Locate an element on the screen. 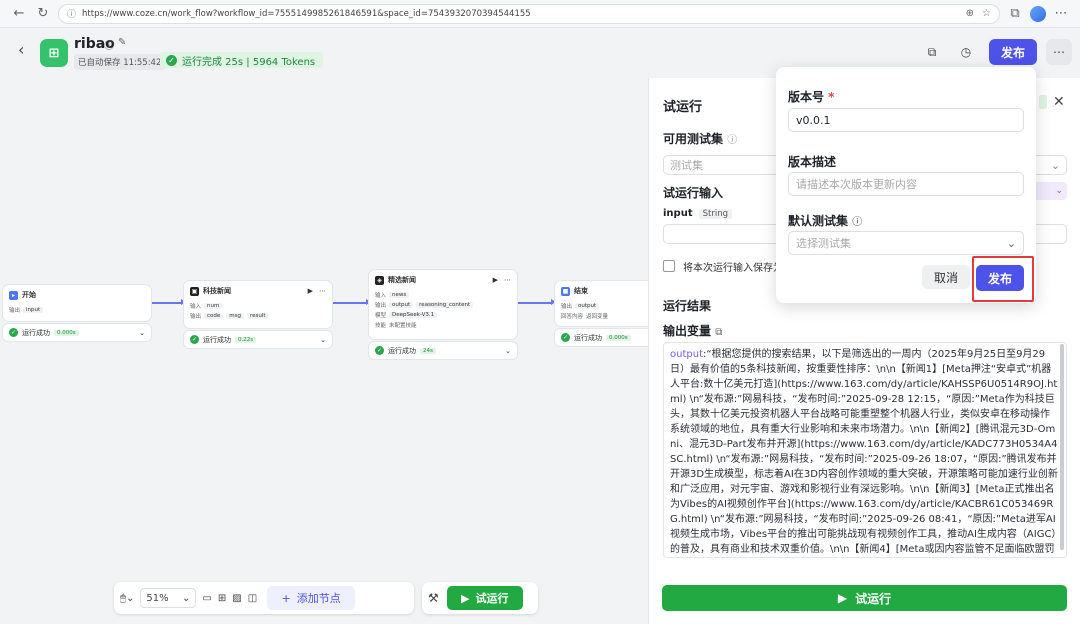 Image resolution: width=1080 pixels, height=624 pixels. run-toolbar: ⚒ ▶ 试运行 is located at coordinates (480, 598).